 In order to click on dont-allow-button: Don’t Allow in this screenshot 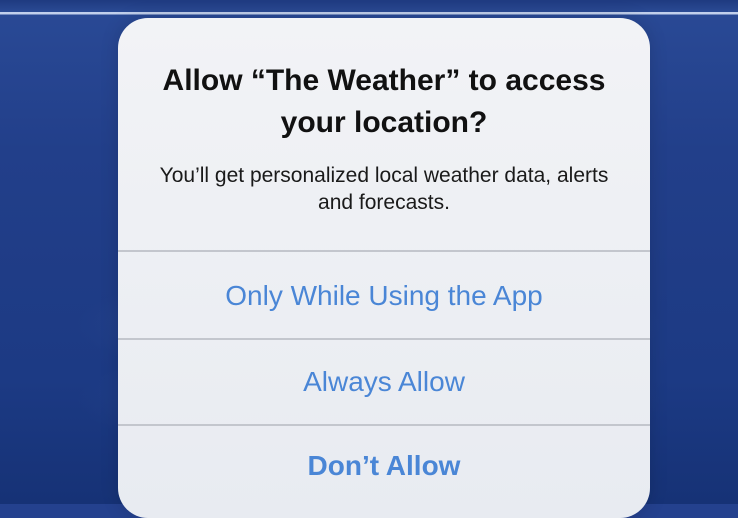, I will do `click(384, 466)`.